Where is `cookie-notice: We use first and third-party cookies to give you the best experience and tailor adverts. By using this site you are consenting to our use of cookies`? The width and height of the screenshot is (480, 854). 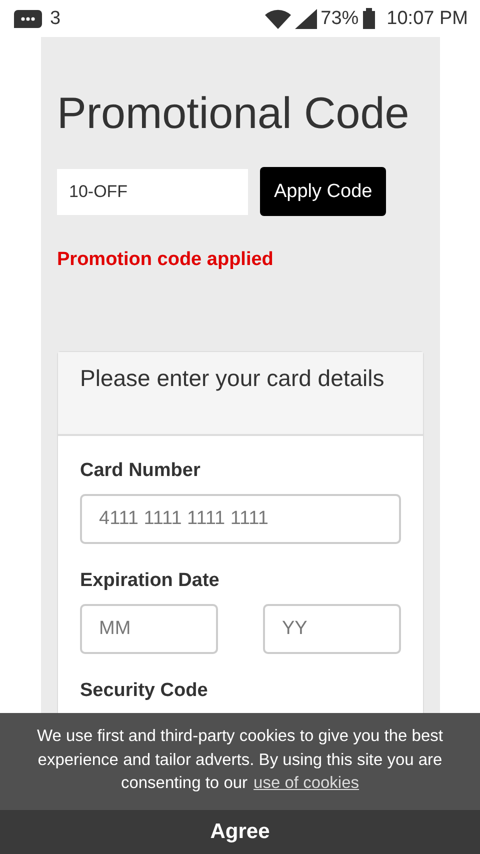 cookie-notice: We use first and third-party cookies to give you the best experience and tailor adverts. By using this site you are consenting to our use of cookies is located at coordinates (240, 761).